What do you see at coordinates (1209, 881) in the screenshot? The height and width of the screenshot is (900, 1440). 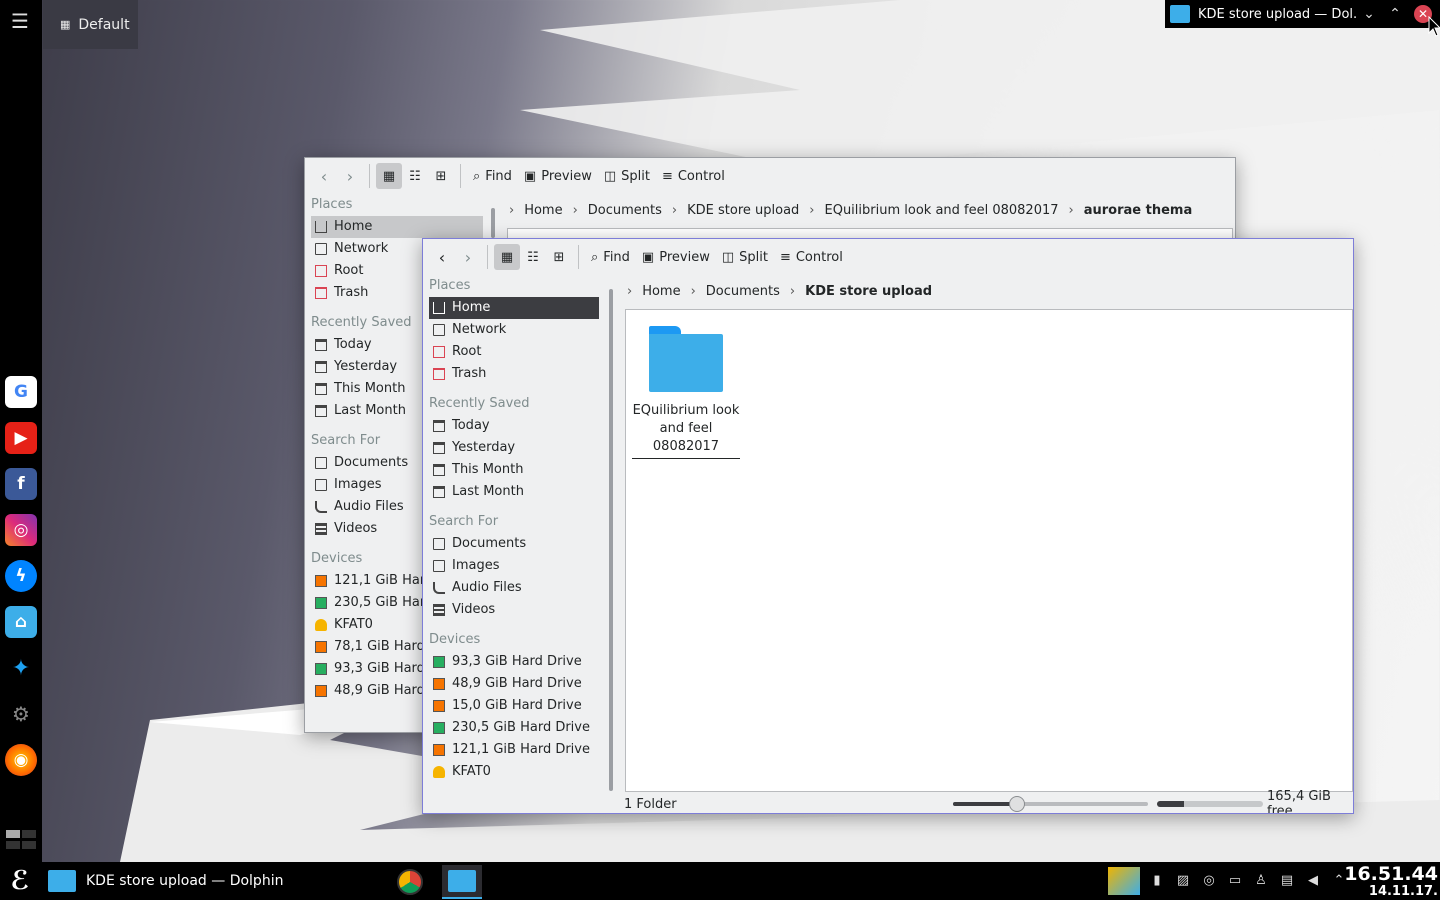 I see `update-icon: ◎` at bounding box center [1209, 881].